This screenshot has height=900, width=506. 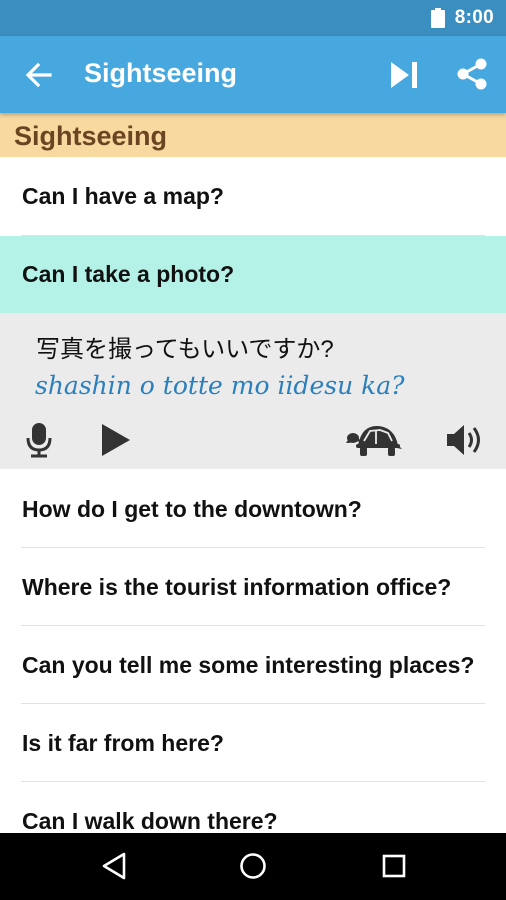 I want to click on phrase-text: Where is the tourist information office?, so click(x=237, y=587).